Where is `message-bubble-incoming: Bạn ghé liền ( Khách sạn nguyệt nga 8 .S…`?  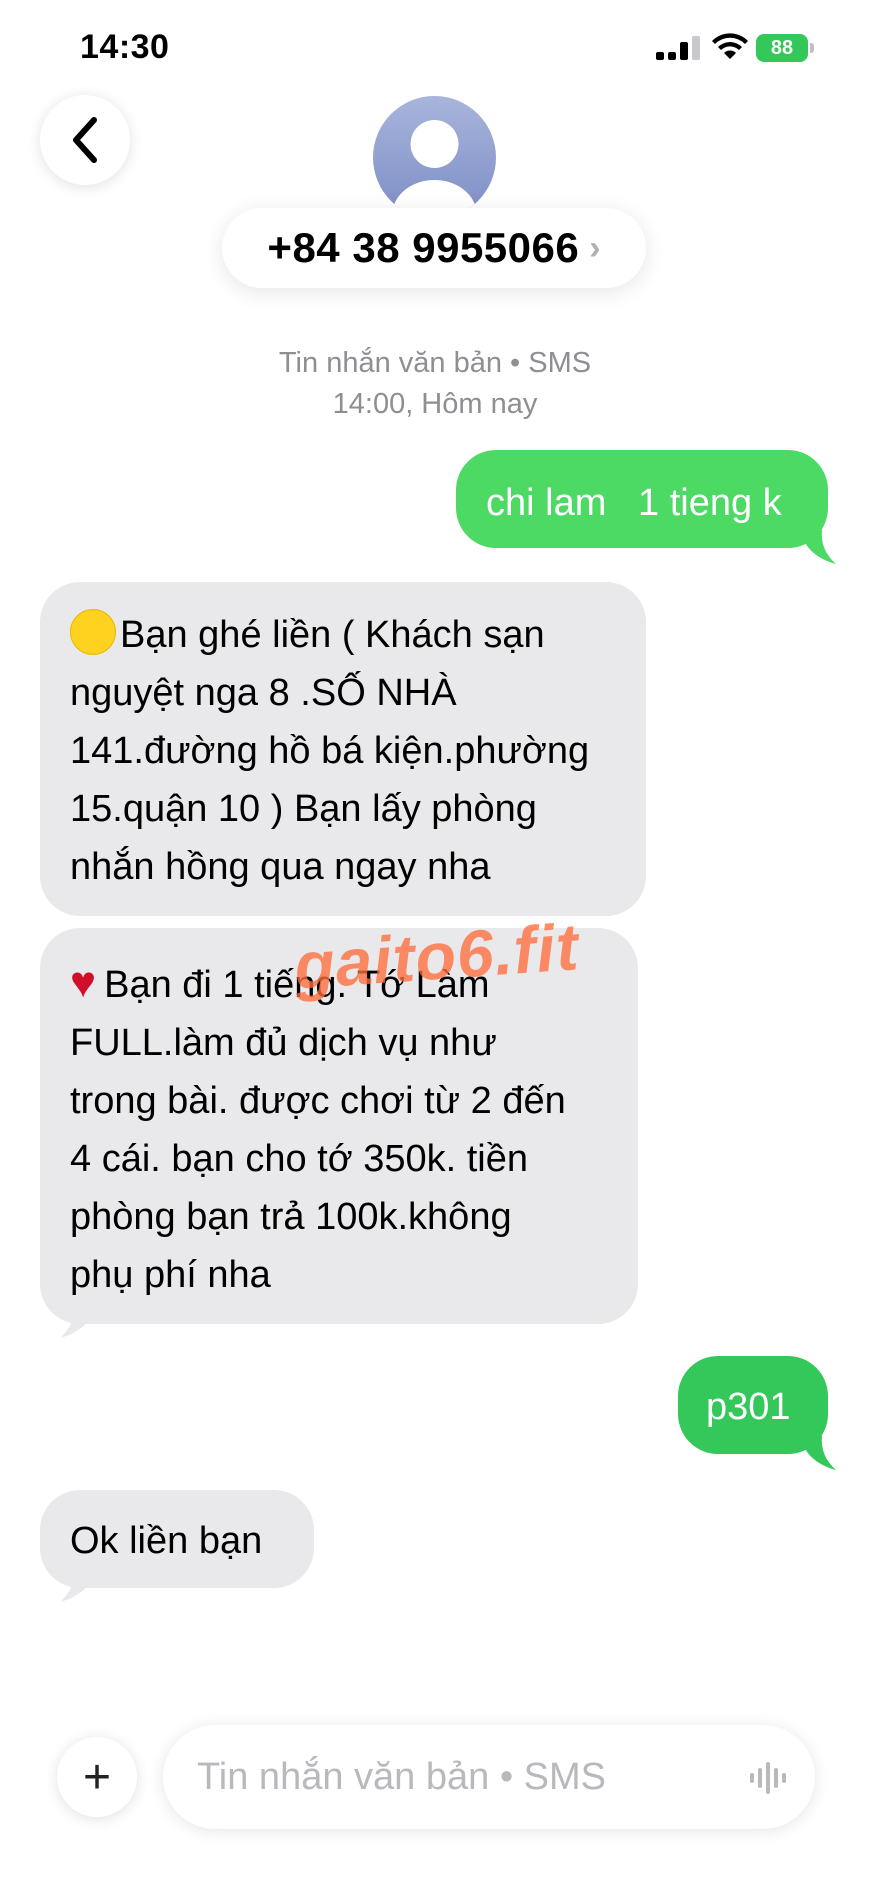 message-bubble-incoming: Bạn ghé liền ( Khách sạn nguyệt nga 8 .S… is located at coordinates (343, 749).